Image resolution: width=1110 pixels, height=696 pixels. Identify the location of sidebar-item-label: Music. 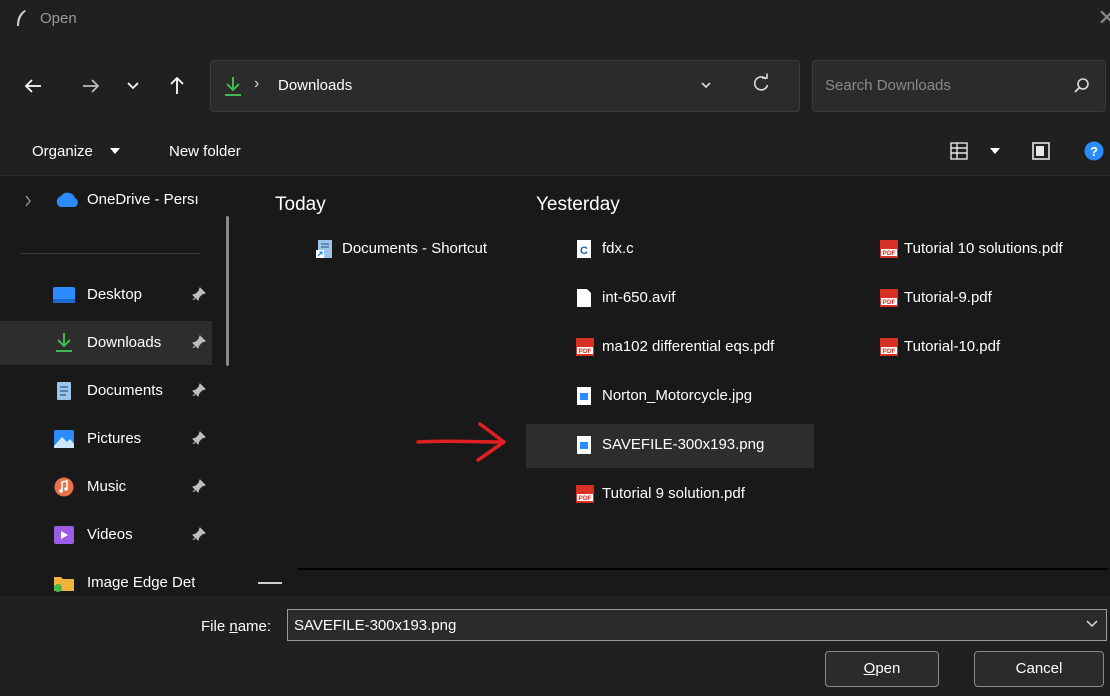
(107, 486).